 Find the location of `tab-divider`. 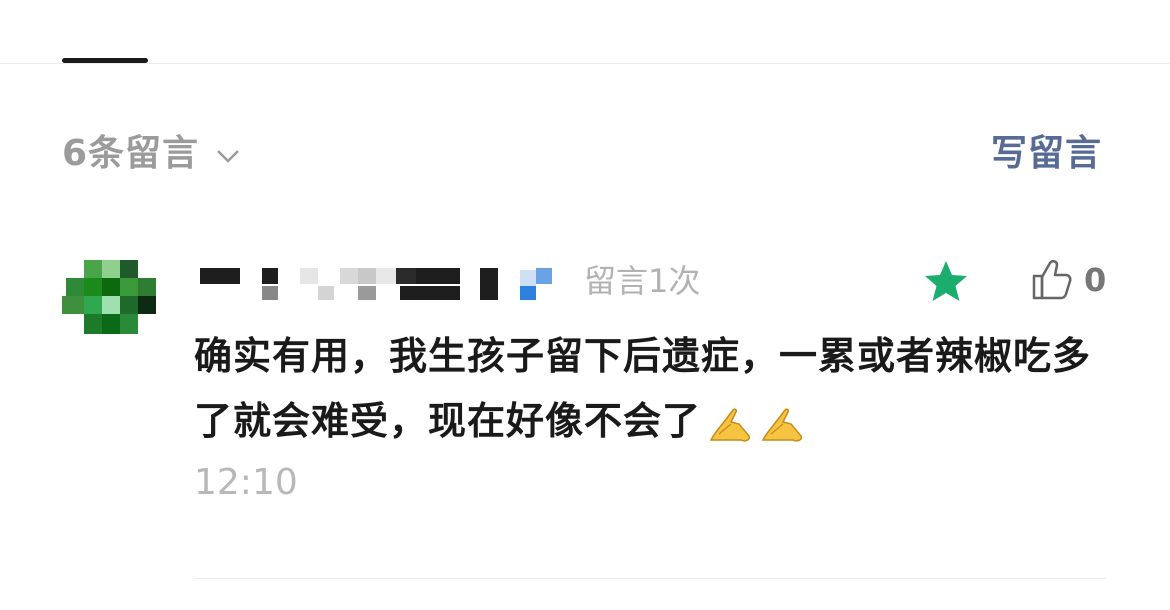

tab-divider is located at coordinates (585, 63).